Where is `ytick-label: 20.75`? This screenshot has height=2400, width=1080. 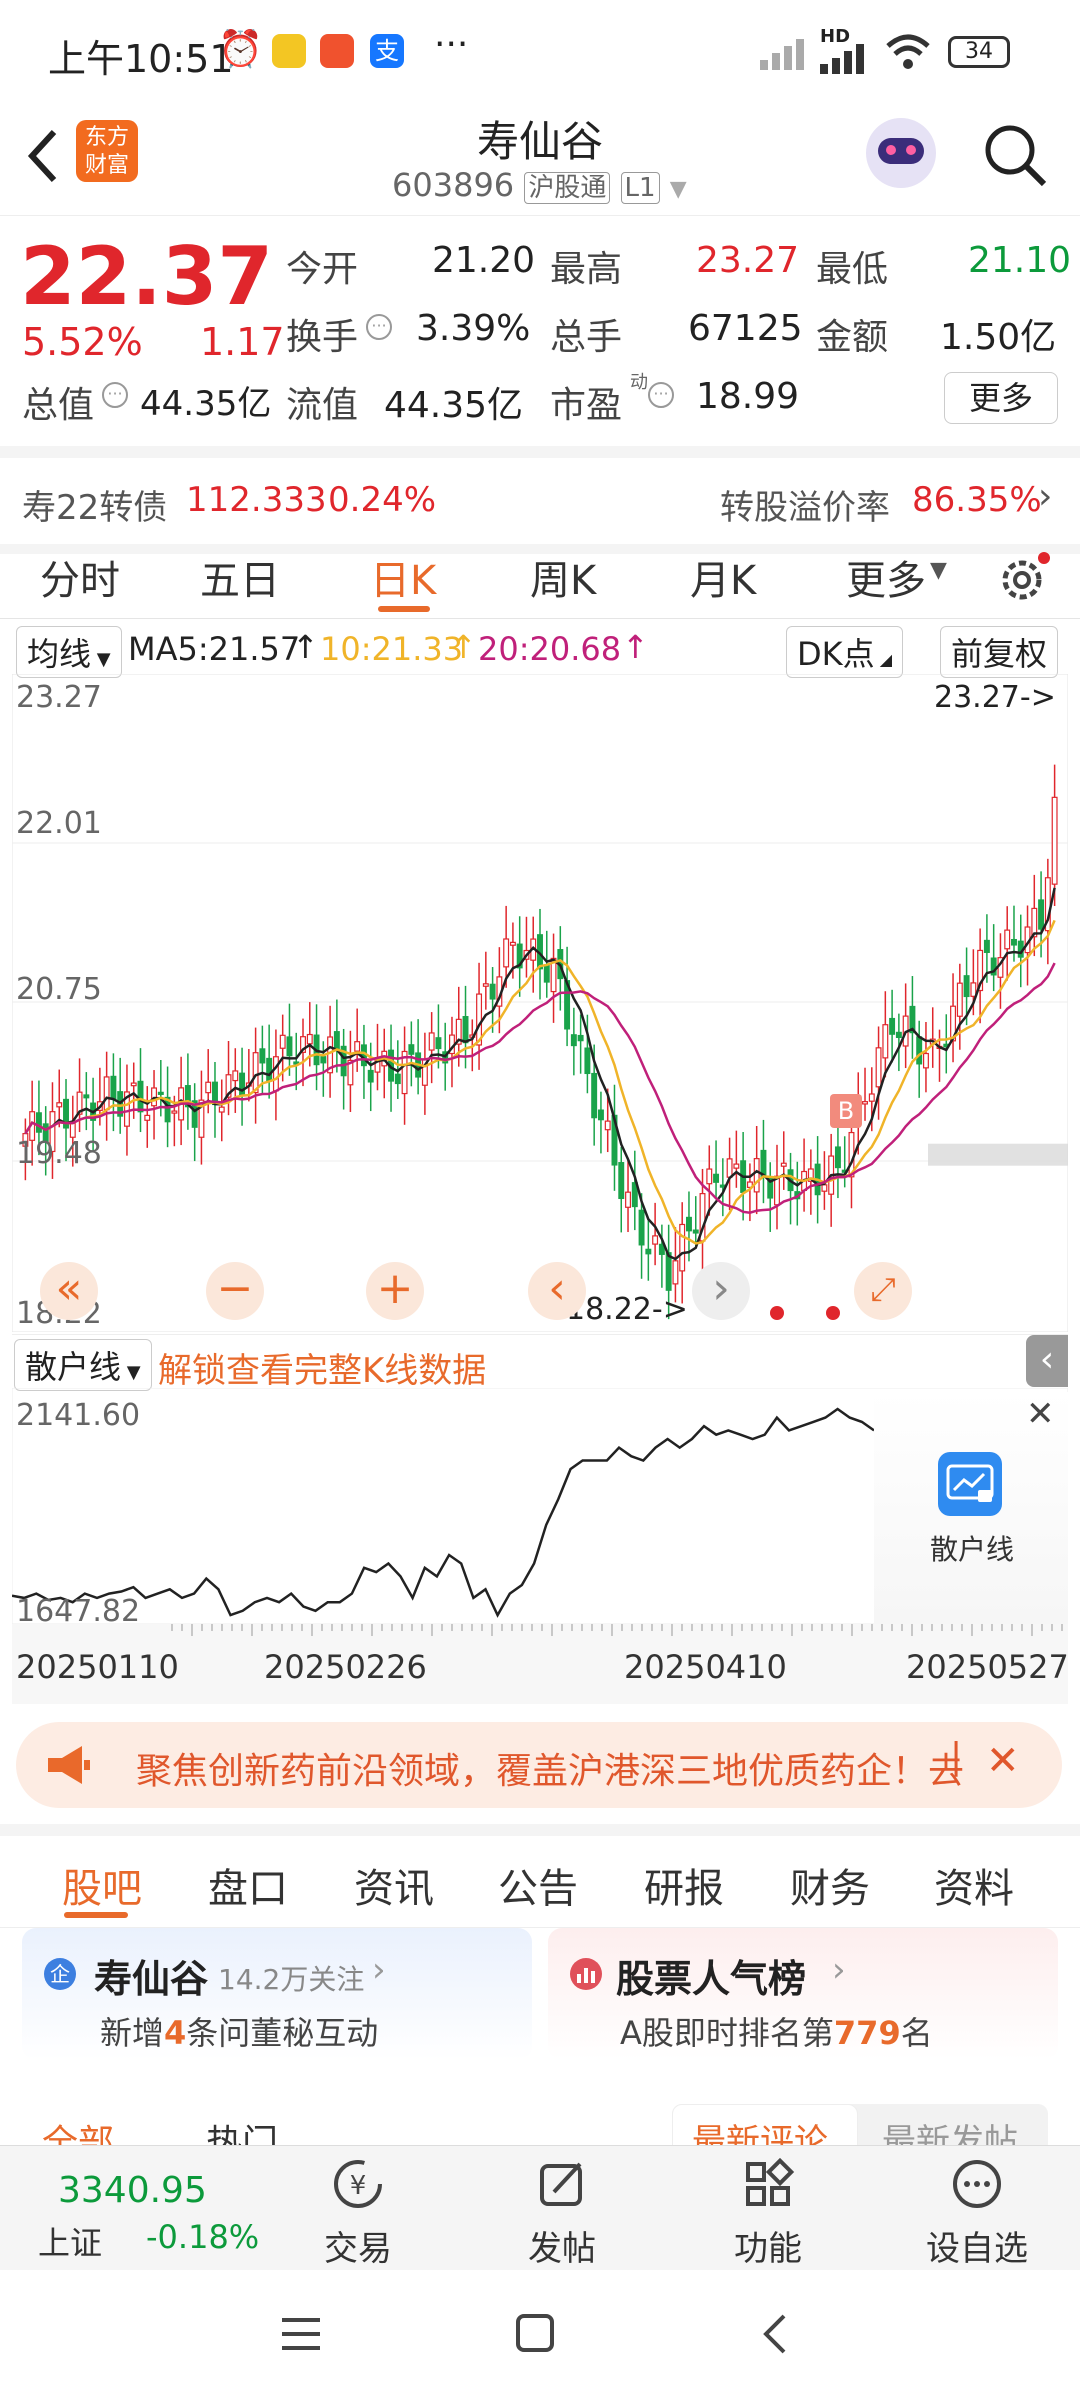 ytick-label: 20.75 is located at coordinates (59, 989).